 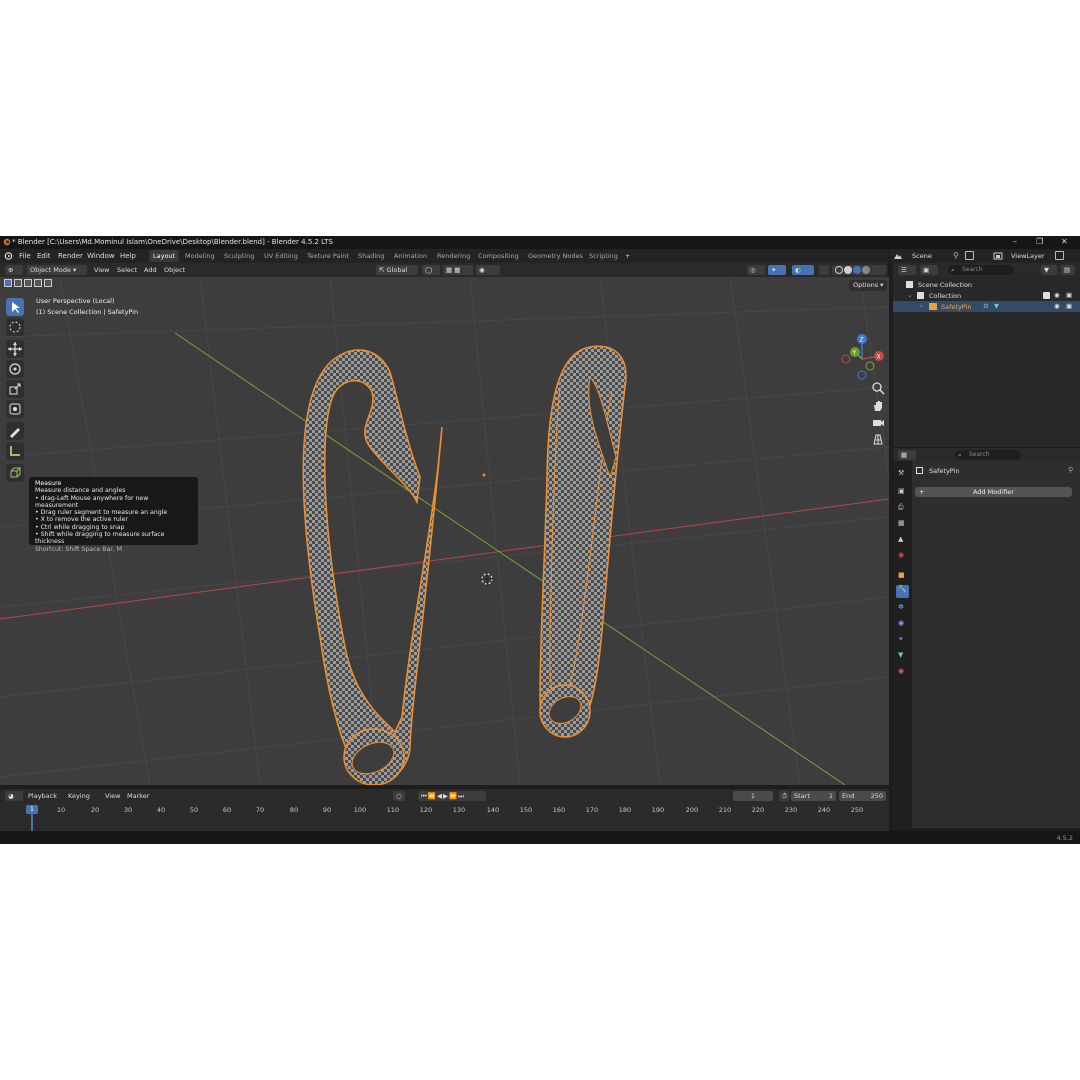 What do you see at coordinates (756, 270) in the screenshot?
I see `visibility-icon: ◎` at bounding box center [756, 270].